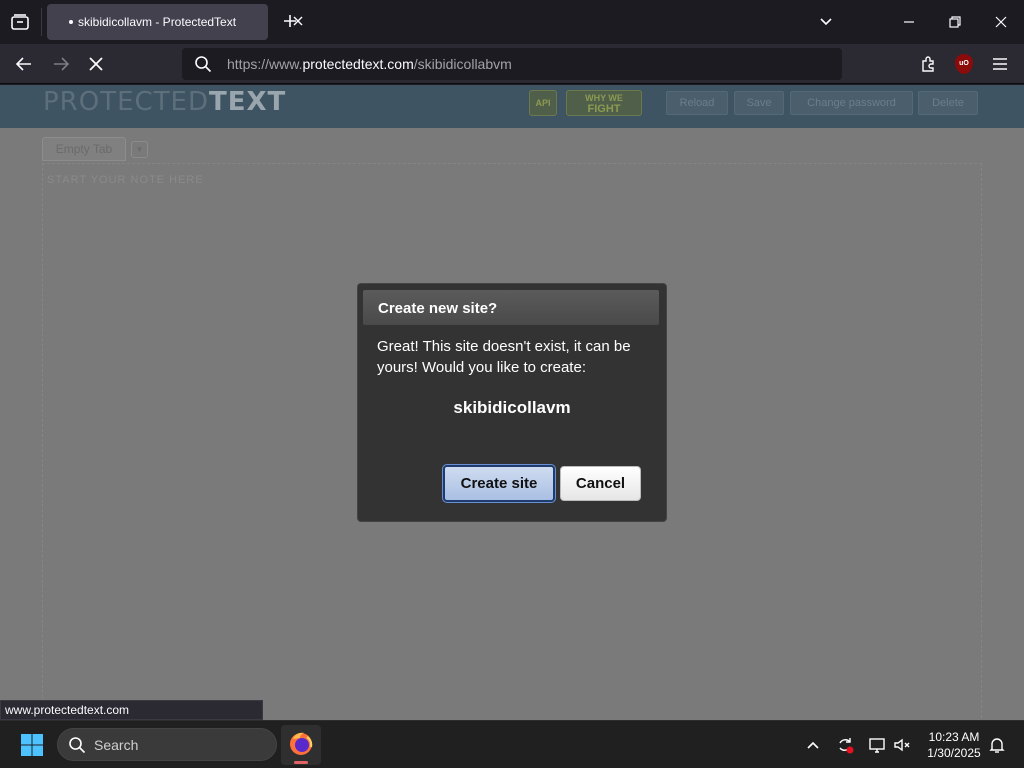 The width and height of the screenshot is (1024, 768). What do you see at coordinates (600, 483) in the screenshot?
I see `cancel-button: Cancel` at bounding box center [600, 483].